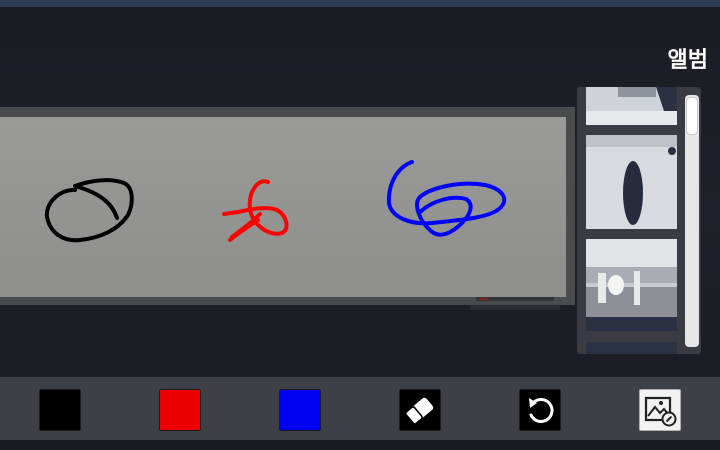 The image size is (720, 450). I want to click on marker, so click(484, 299).